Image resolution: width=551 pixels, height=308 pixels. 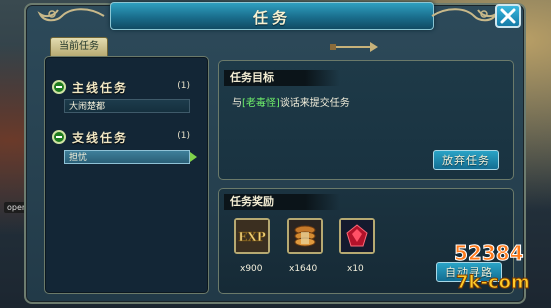 What do you see at coordinates (127, 157) in the screenshot?
I see `quest-item-side-selected: 担忧` at bounding box center [127, 157].